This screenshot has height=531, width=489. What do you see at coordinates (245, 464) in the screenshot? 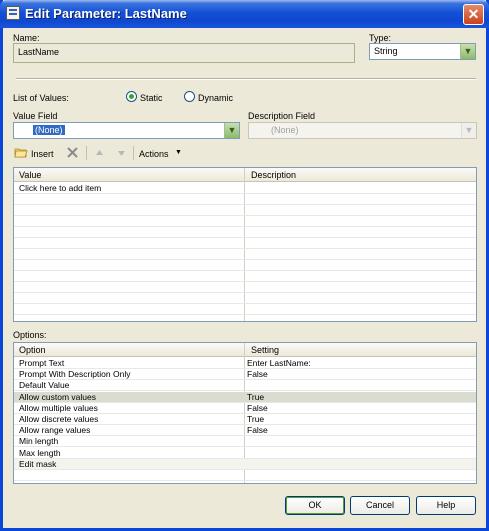
I see `table-row: Edit mask` at bounding box center [245, 464].